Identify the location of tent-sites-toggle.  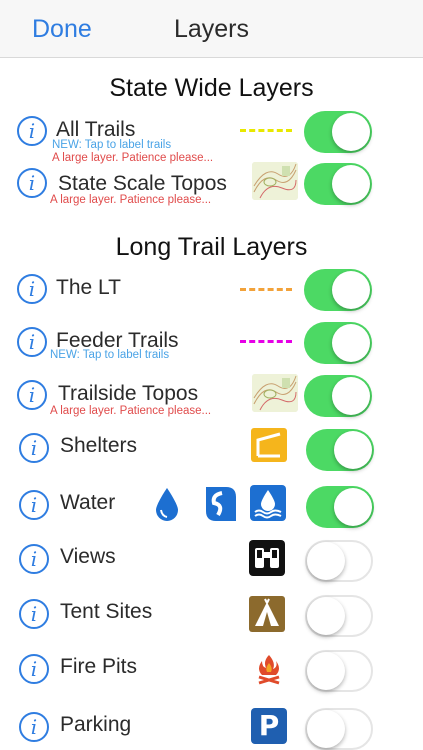
(339, 616).